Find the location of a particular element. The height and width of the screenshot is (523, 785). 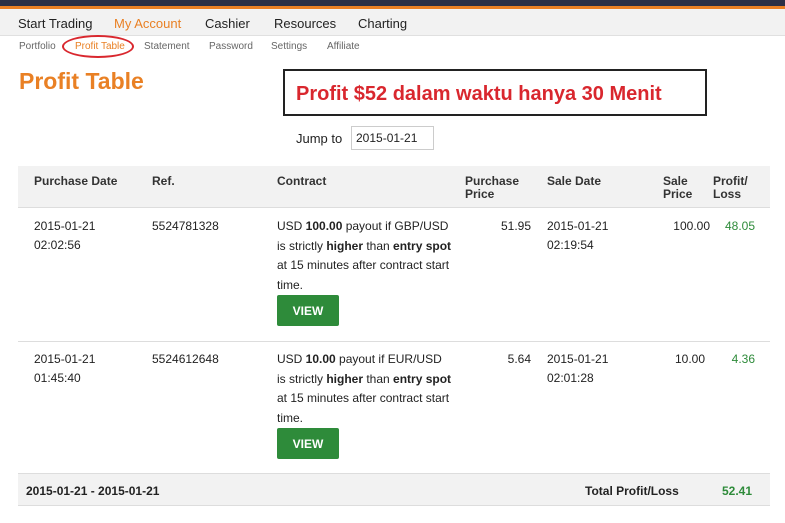

payout-amount: 100.00 is located at coordinates (324, 226).